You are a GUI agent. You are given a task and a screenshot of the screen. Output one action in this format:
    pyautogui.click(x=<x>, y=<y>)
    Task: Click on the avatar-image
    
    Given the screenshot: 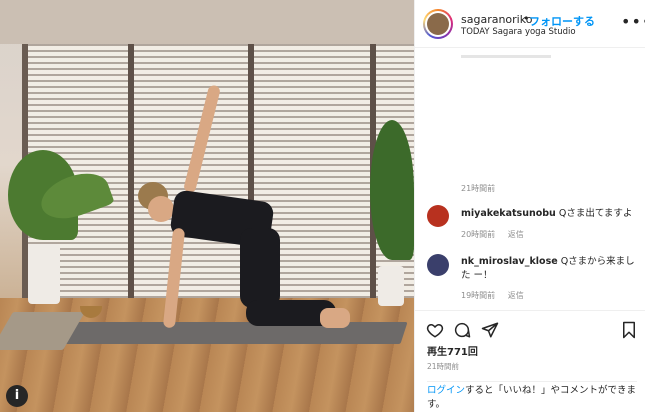 What is the action you would take?
    pyautogui.click(x=438, y=24)
    